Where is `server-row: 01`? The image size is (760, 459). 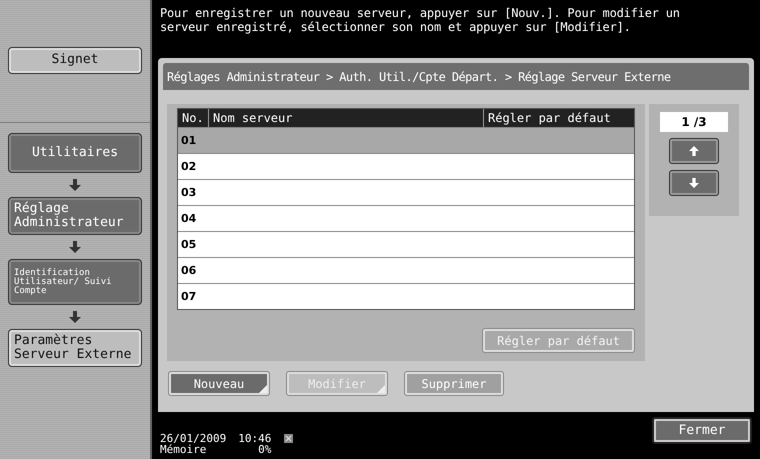 server-row: 01 is located at coordinates (406, 140).